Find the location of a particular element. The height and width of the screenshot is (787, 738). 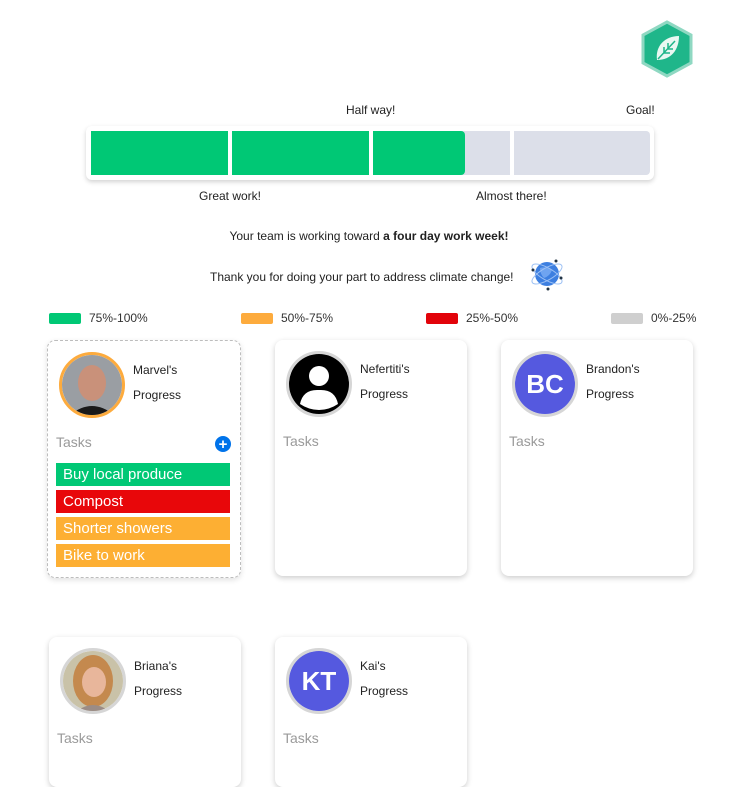

default-user-icon is located at coordinates (319, 384).